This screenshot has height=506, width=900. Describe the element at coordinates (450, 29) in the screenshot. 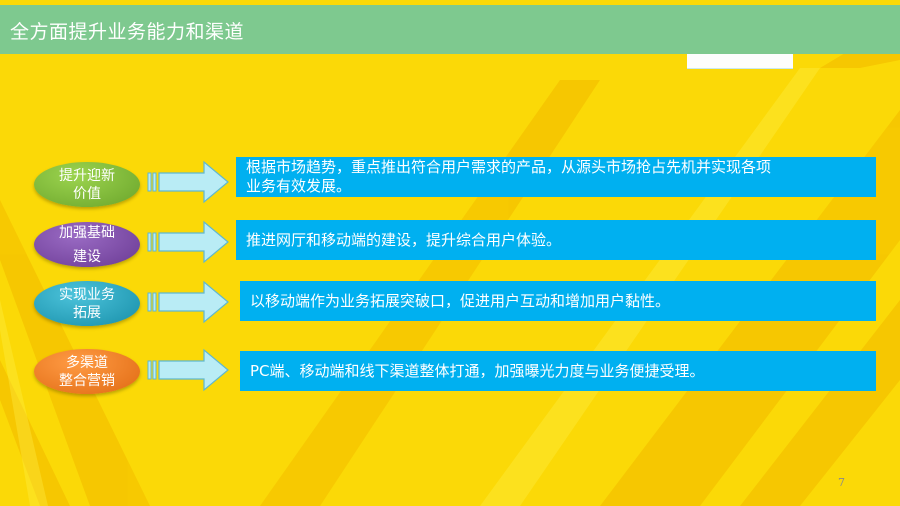

I see `title-bar: 全方面提升业务能力和渠道` at that location.